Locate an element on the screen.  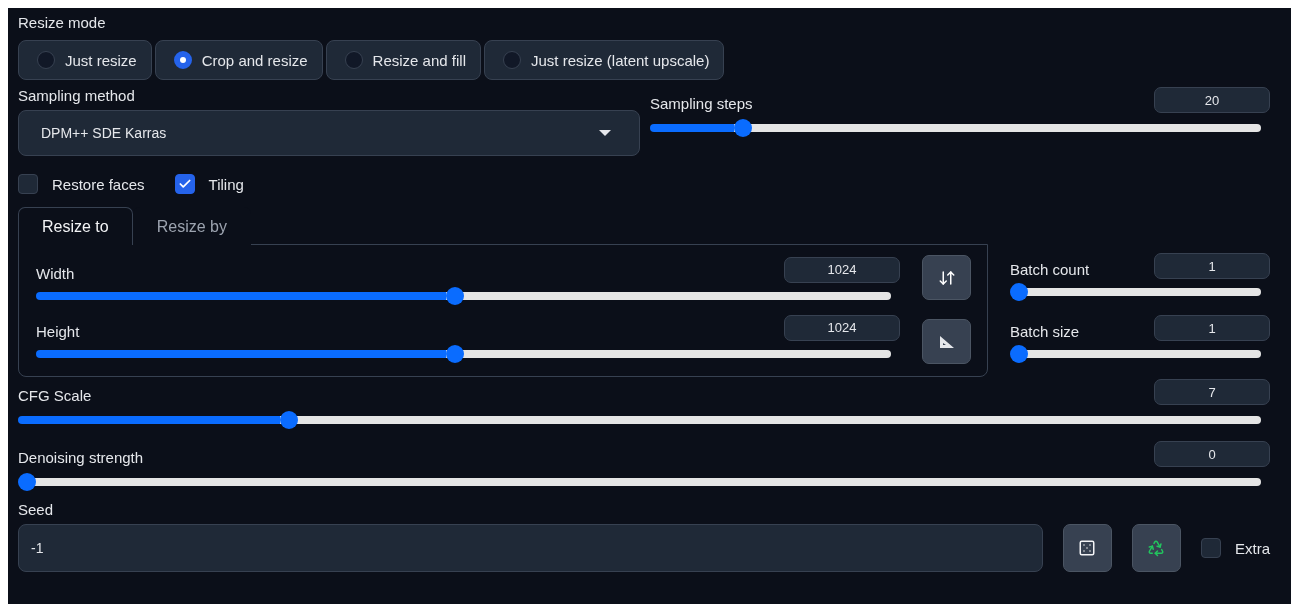
field-label: Sampling method is located at coordinates (77, 96).